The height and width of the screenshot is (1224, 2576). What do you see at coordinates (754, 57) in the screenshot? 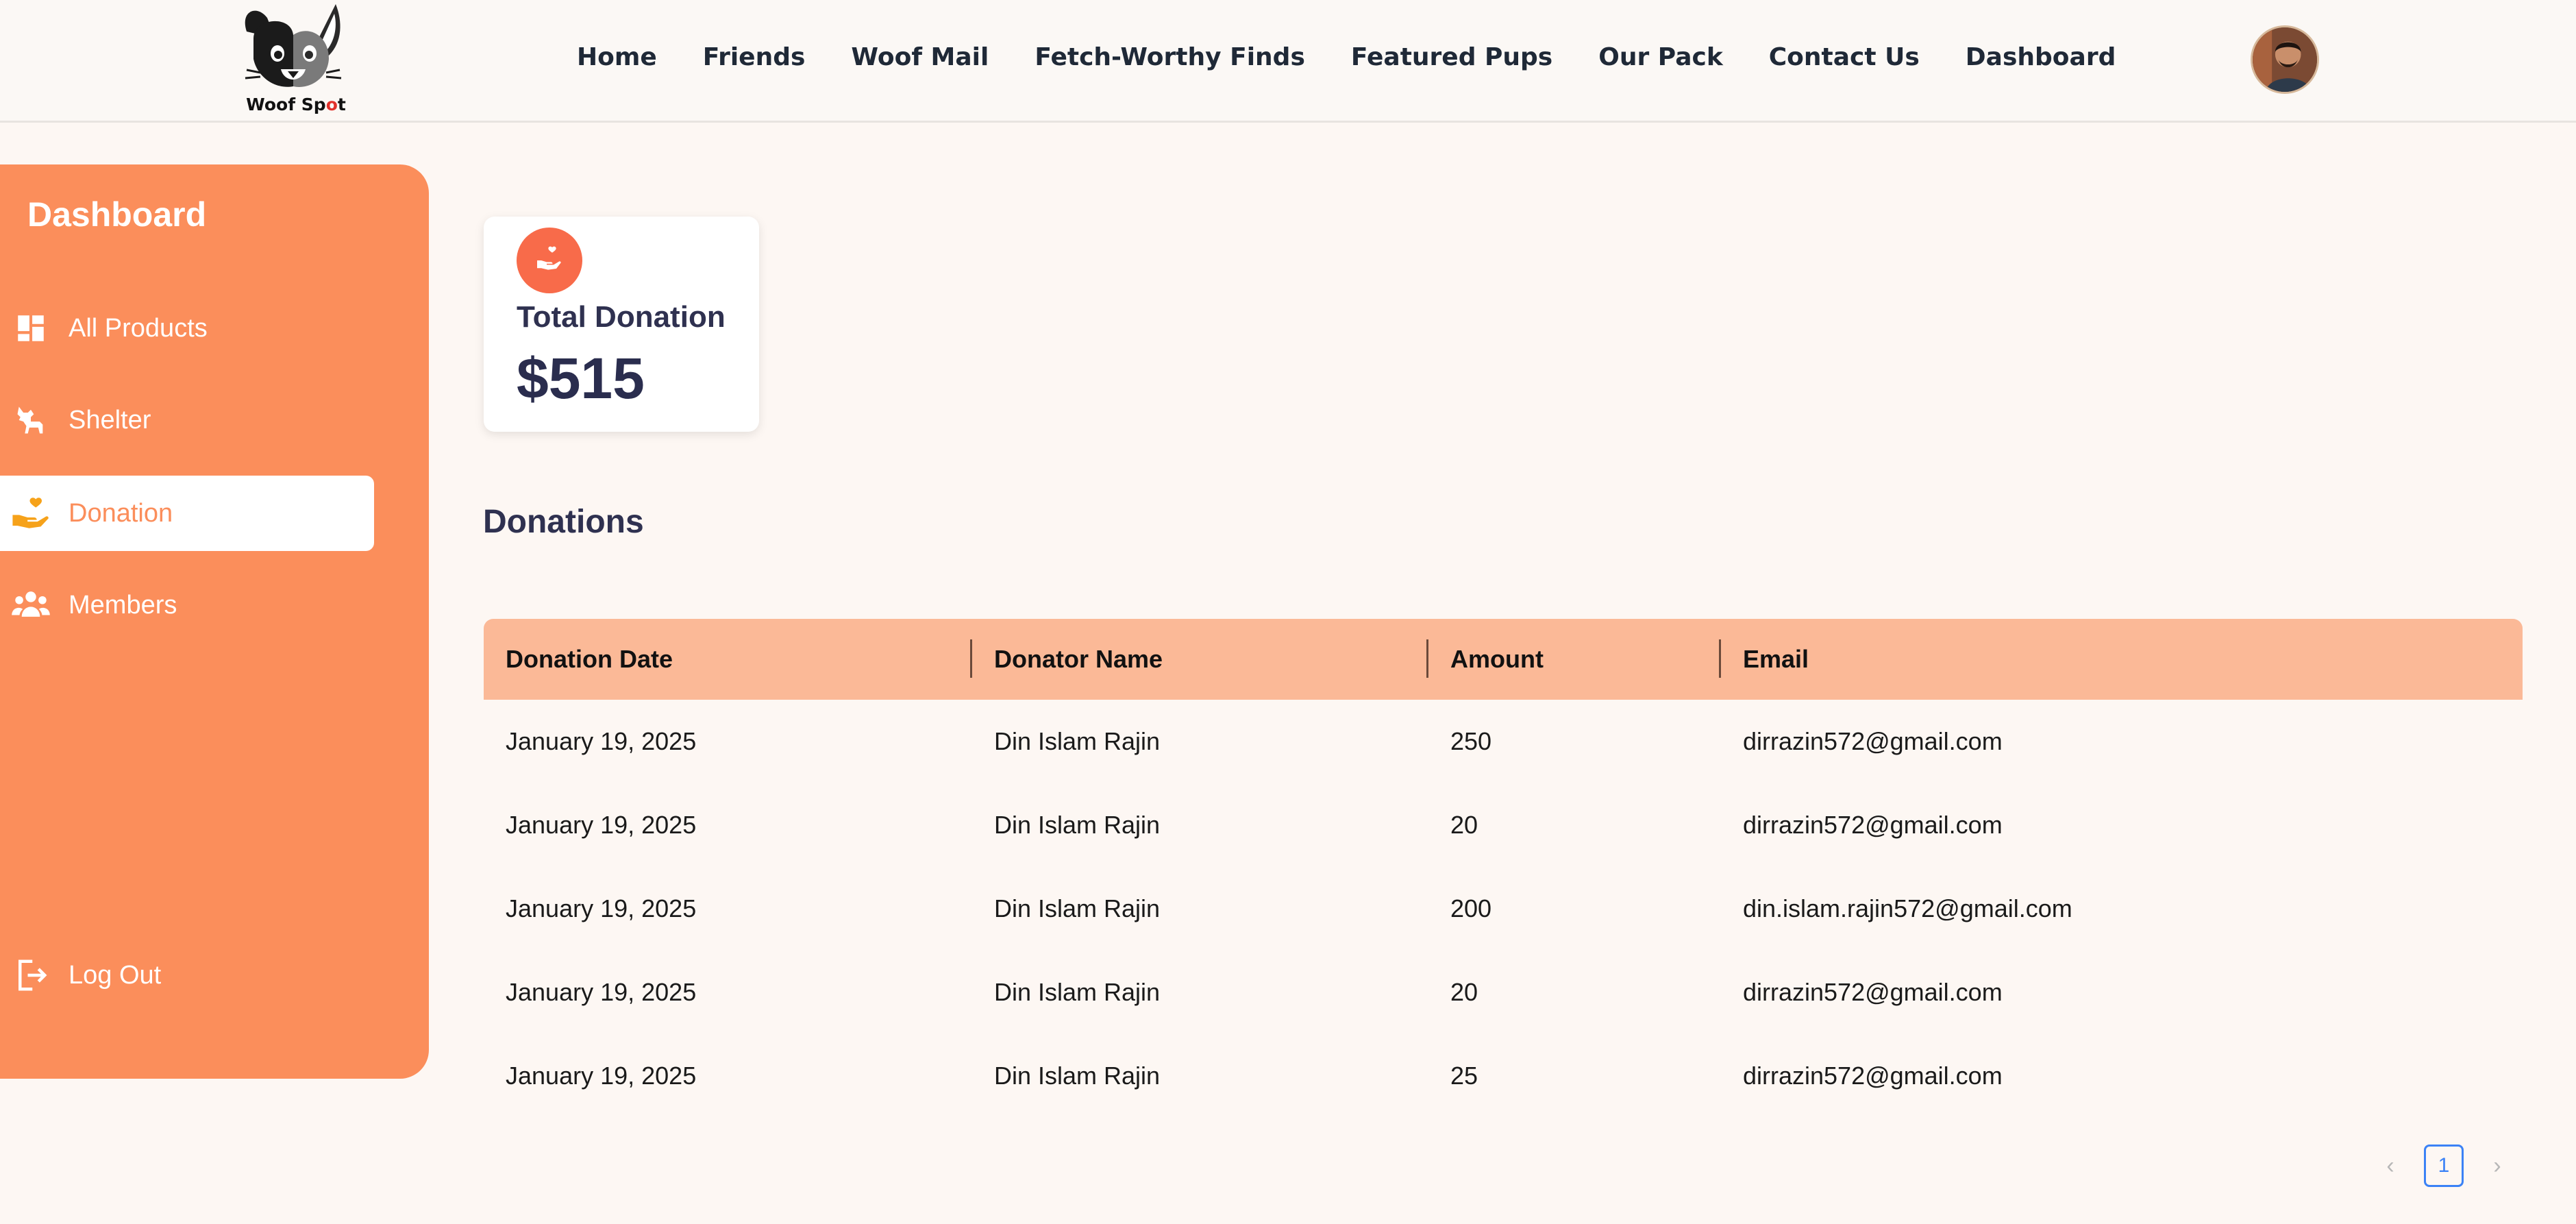
I see `nav-friends: Friends` at bounding box center [754, 57].